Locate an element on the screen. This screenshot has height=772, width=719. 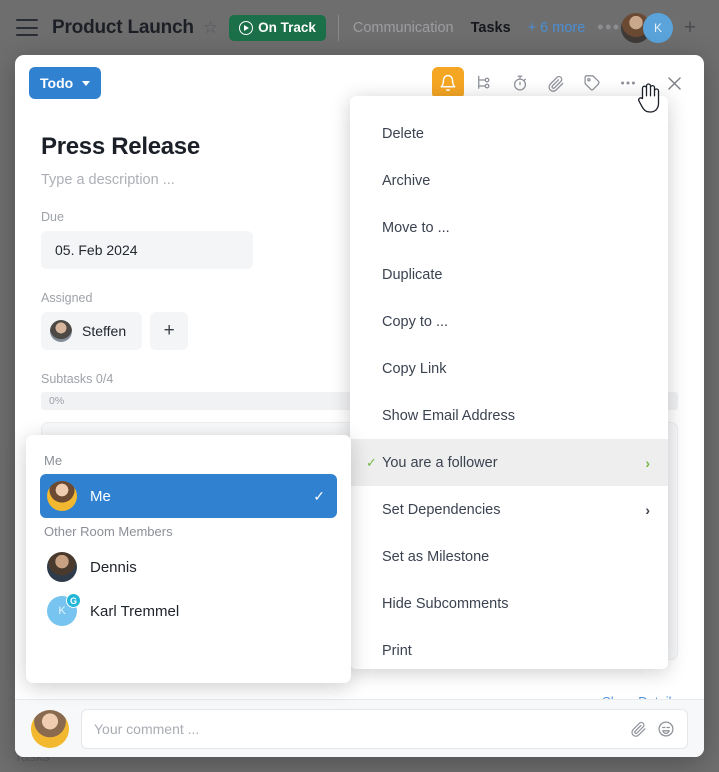
menu-item-print: Print is located at coordinates (509, 650).